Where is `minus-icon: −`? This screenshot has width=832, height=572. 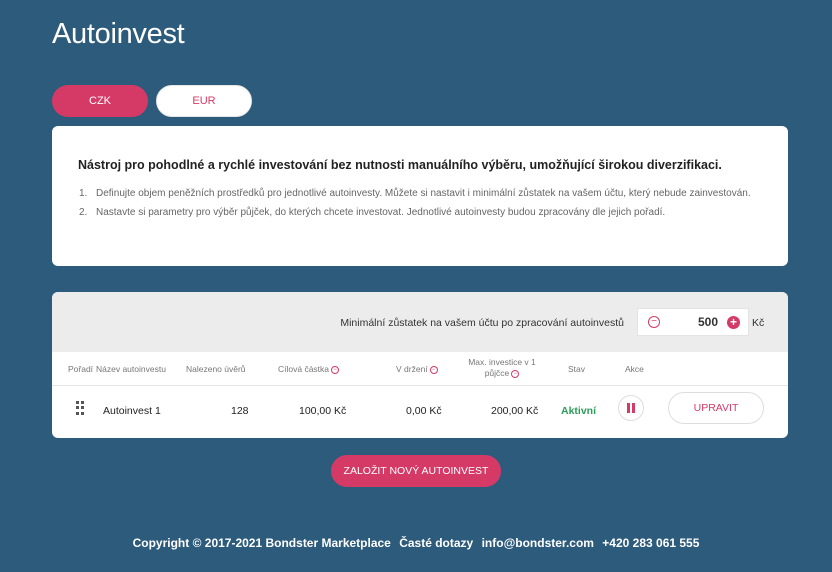
minus-icon: − is located at coordinates (654, 322).